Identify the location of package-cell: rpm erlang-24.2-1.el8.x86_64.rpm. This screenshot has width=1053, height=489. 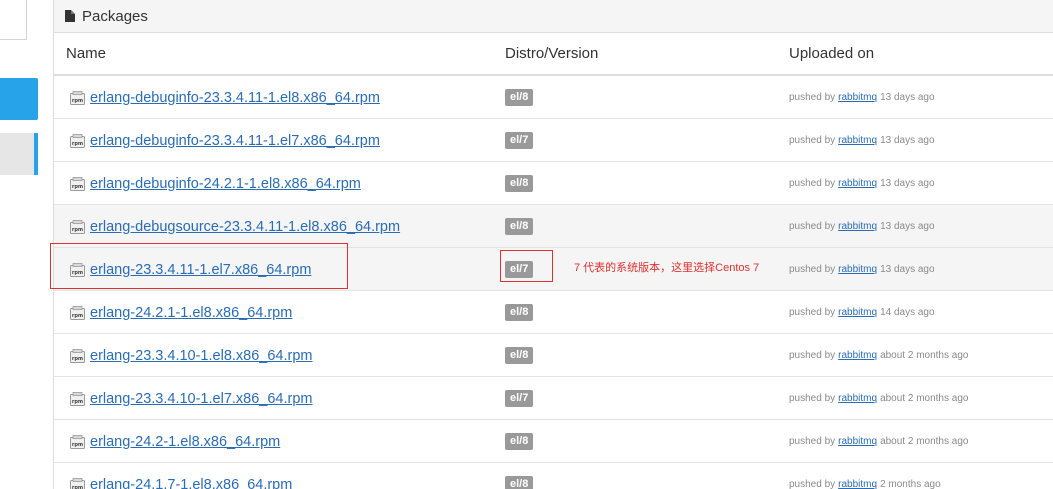
(175, 441).